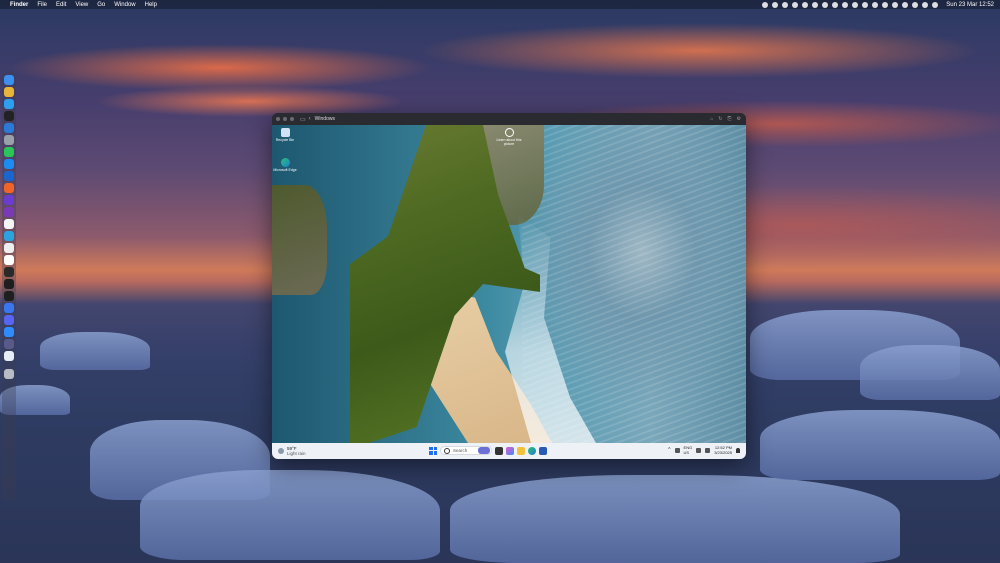 The width and height of the screenshot is (1000, 563). What do you see at coordinates (9, 260) in the screenshot?
I see `chatgpt-icon` at bounding box center [9, 260].